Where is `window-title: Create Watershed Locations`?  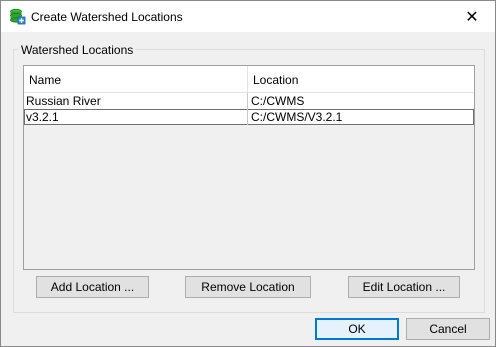
window-title: Create Watershed Locations is located at coordinates (107, 17).